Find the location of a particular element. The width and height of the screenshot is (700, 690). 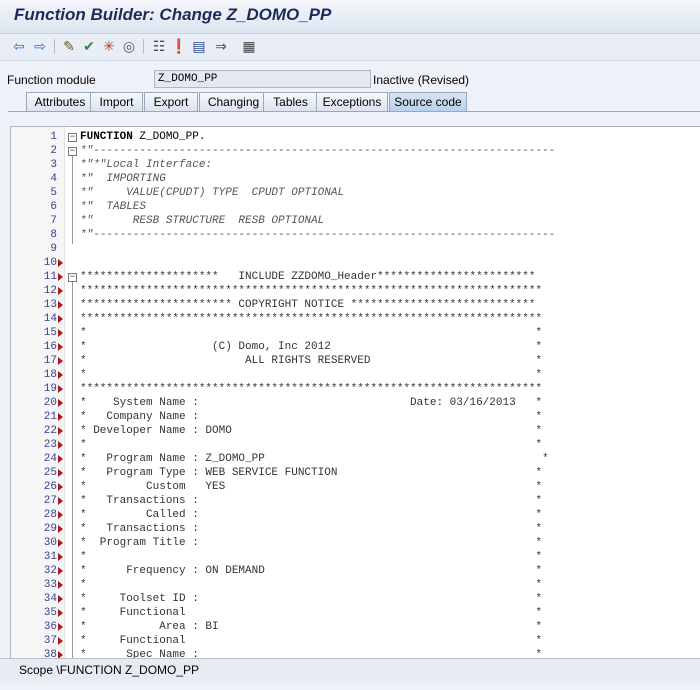

line-number: 33 is located at coordinates (50, 585).